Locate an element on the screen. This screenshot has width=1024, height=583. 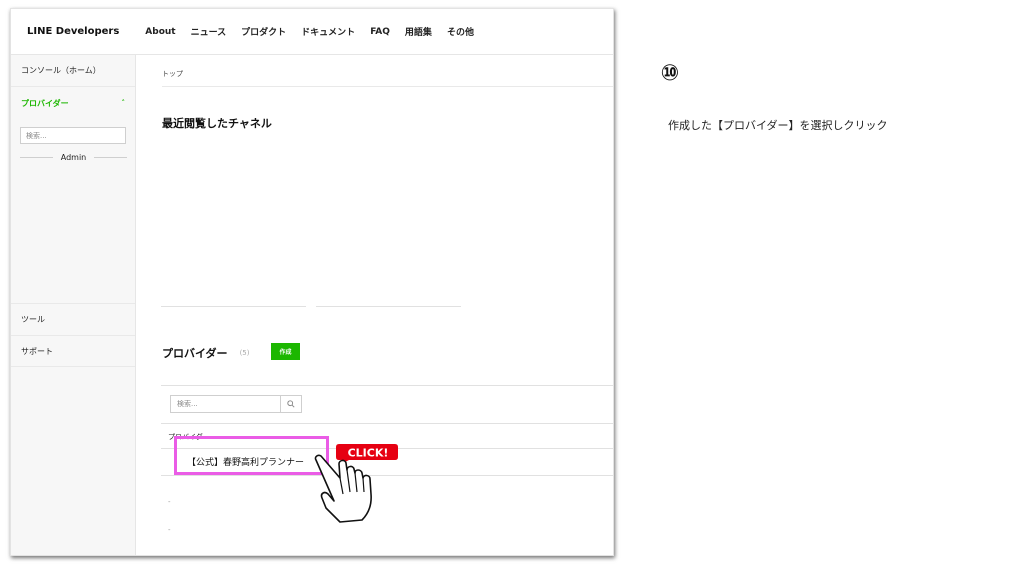
breadcrumb: トップ is located at coordinates (172, 74).